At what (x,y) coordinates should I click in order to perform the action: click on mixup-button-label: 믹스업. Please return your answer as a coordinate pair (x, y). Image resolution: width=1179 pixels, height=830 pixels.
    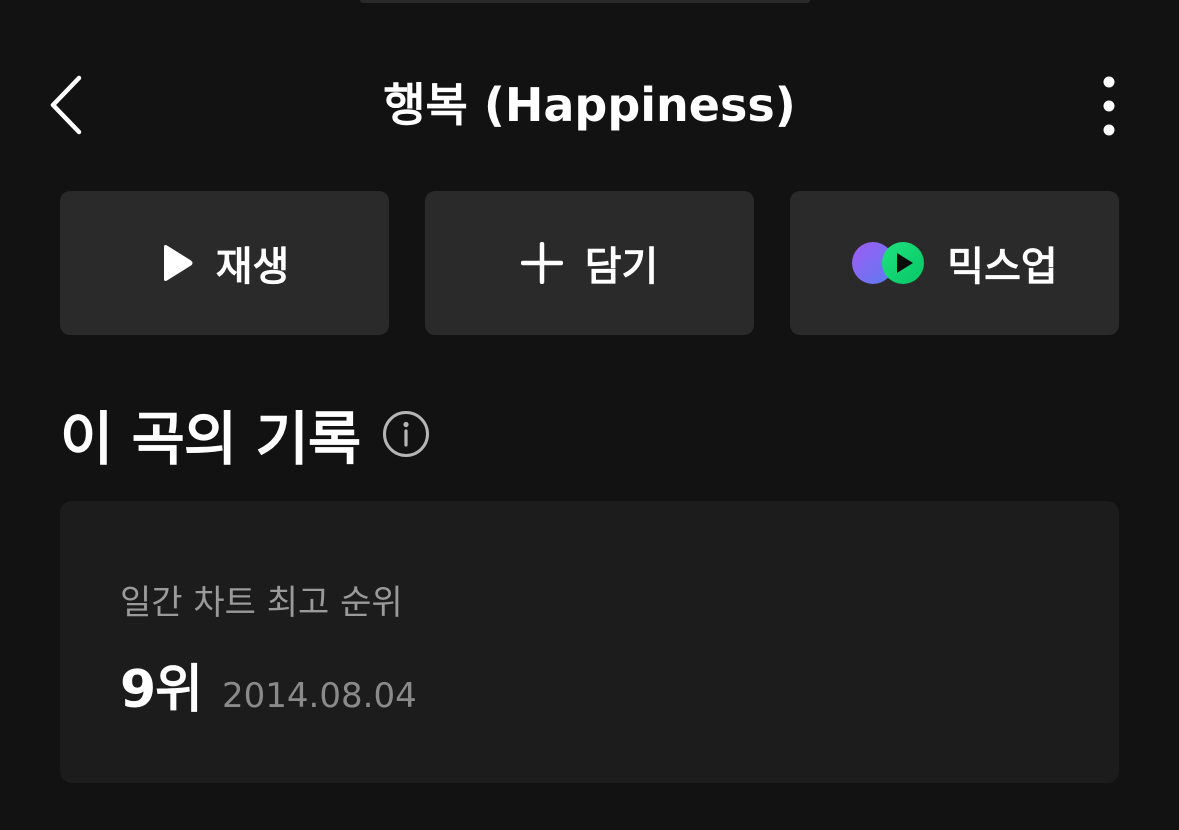
    Looking at the image, I should click on (1002, 267).